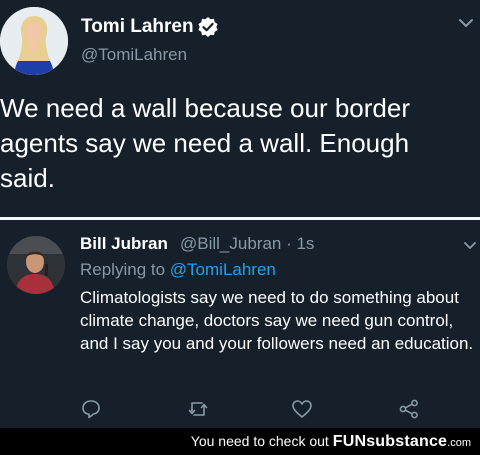 The image size is (480, 455). What do you see at coordinates (91, 409) in the screenshot?
I see `reply-icon` at bounding box center [91, 409].